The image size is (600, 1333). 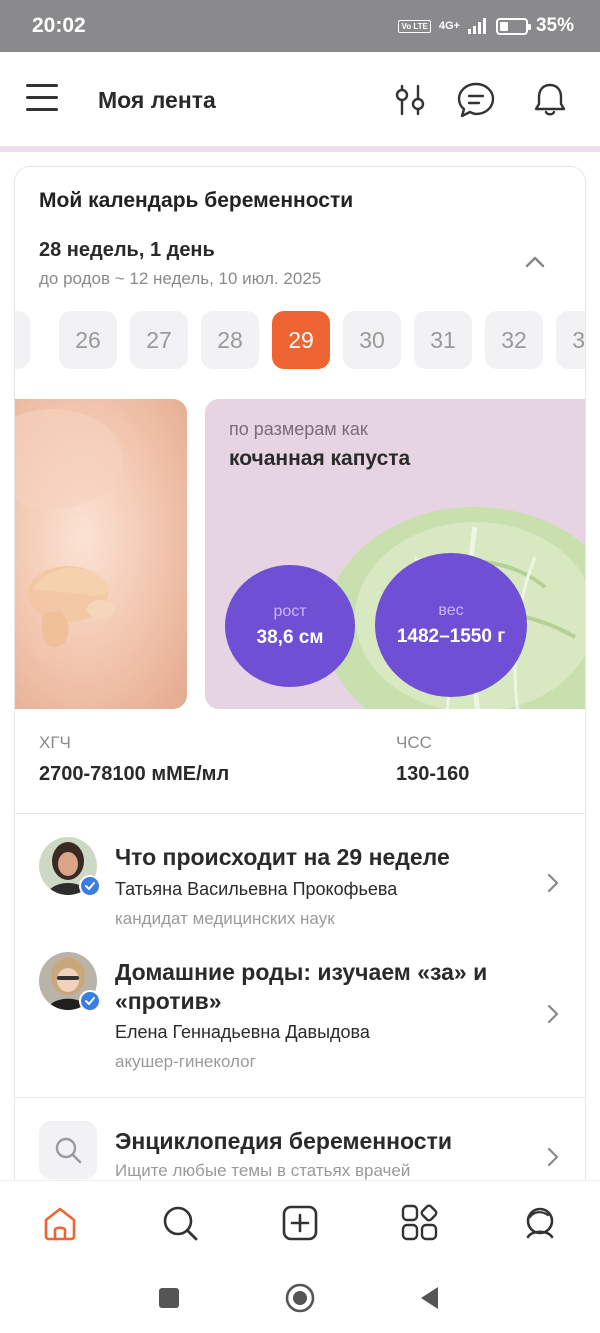 What do you see at coordinates (320, 458) in the screenshot?
I see `size-comparison-name: кочанная капуста` at bounding box center [320, 458].